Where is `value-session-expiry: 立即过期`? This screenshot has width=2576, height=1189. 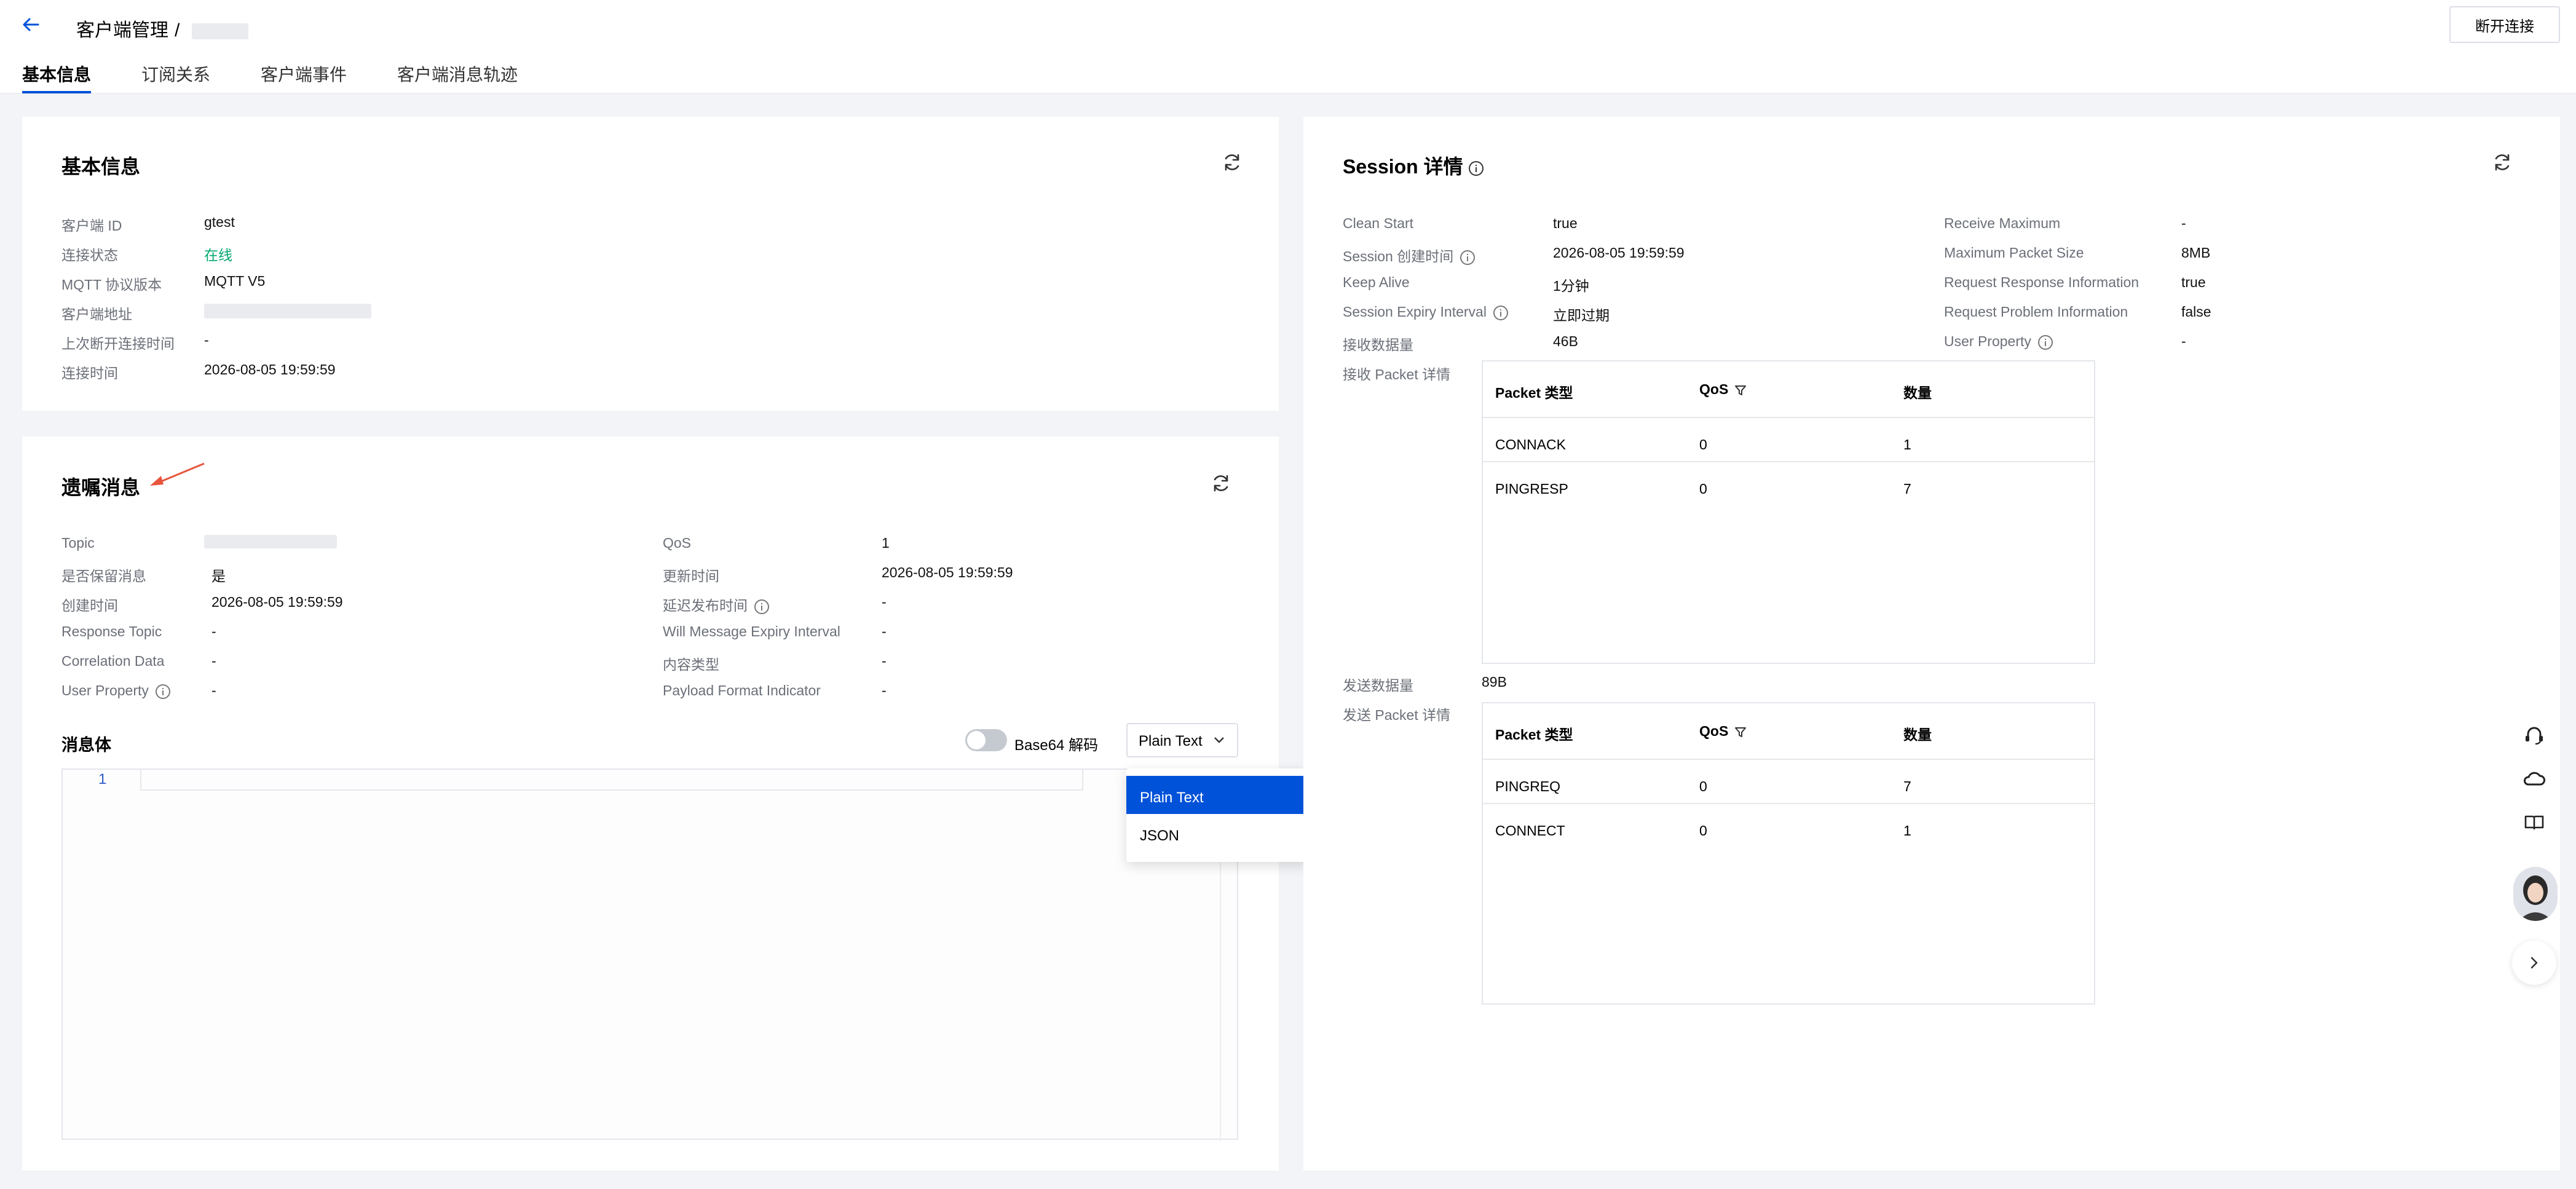 value-session-expiry: 立即过期 is located at coordinates (1582, 315).